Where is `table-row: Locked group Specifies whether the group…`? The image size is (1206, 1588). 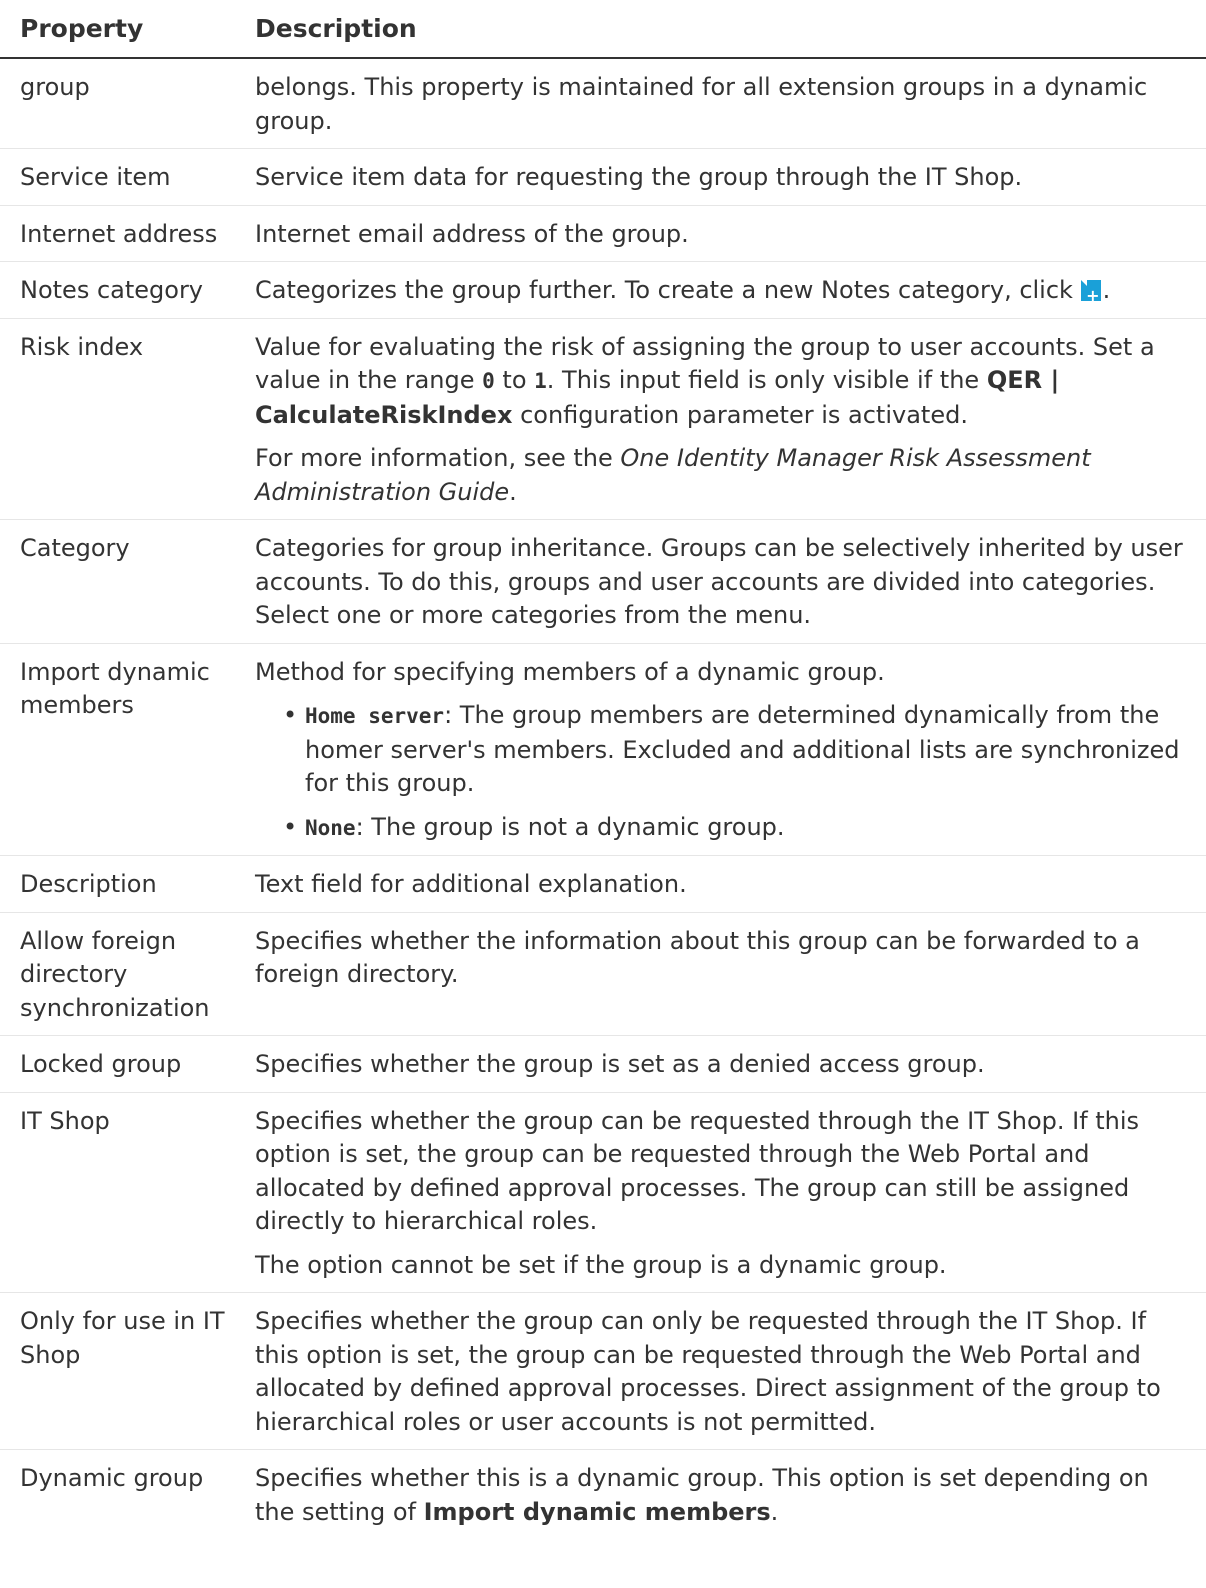
table-row: Locked group Specifies whether the group… is located at coordinates (603, 1064).